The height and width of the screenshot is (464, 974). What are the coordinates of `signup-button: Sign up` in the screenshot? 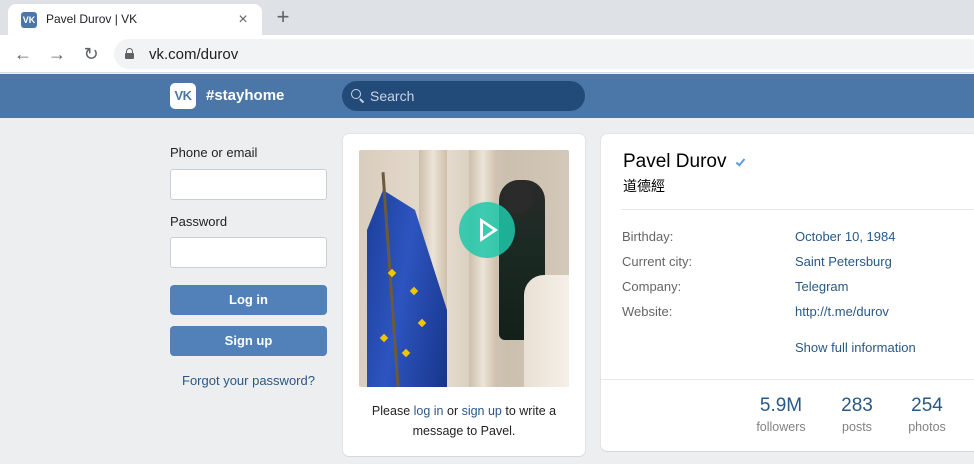 It's located at (248, 341).